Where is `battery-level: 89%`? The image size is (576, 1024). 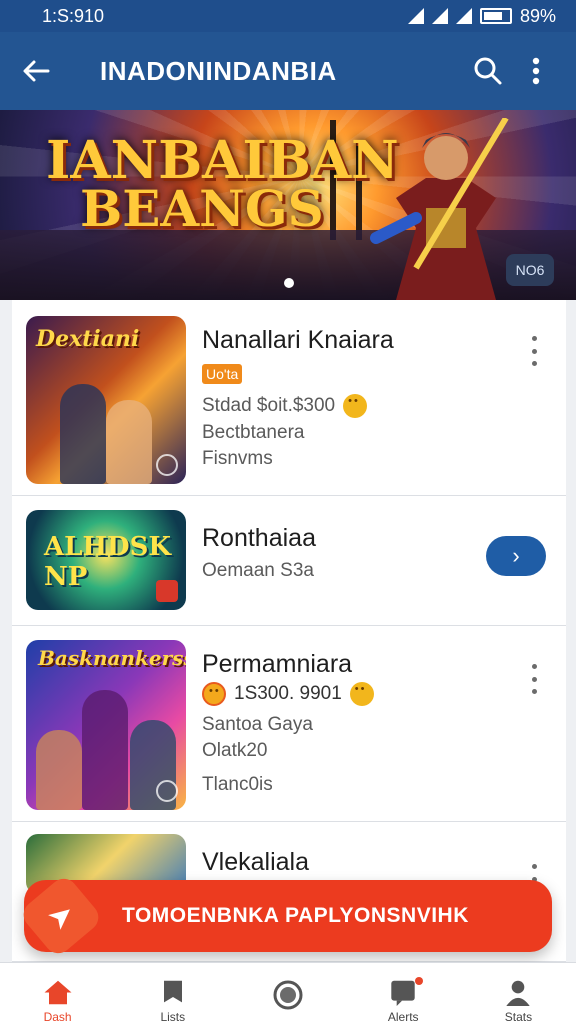 battery-level: 89% is located at coordinates (537, 15).